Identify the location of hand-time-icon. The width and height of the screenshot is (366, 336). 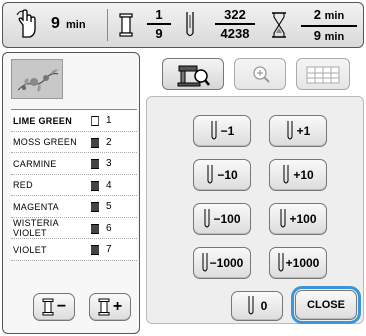
(26, 23).